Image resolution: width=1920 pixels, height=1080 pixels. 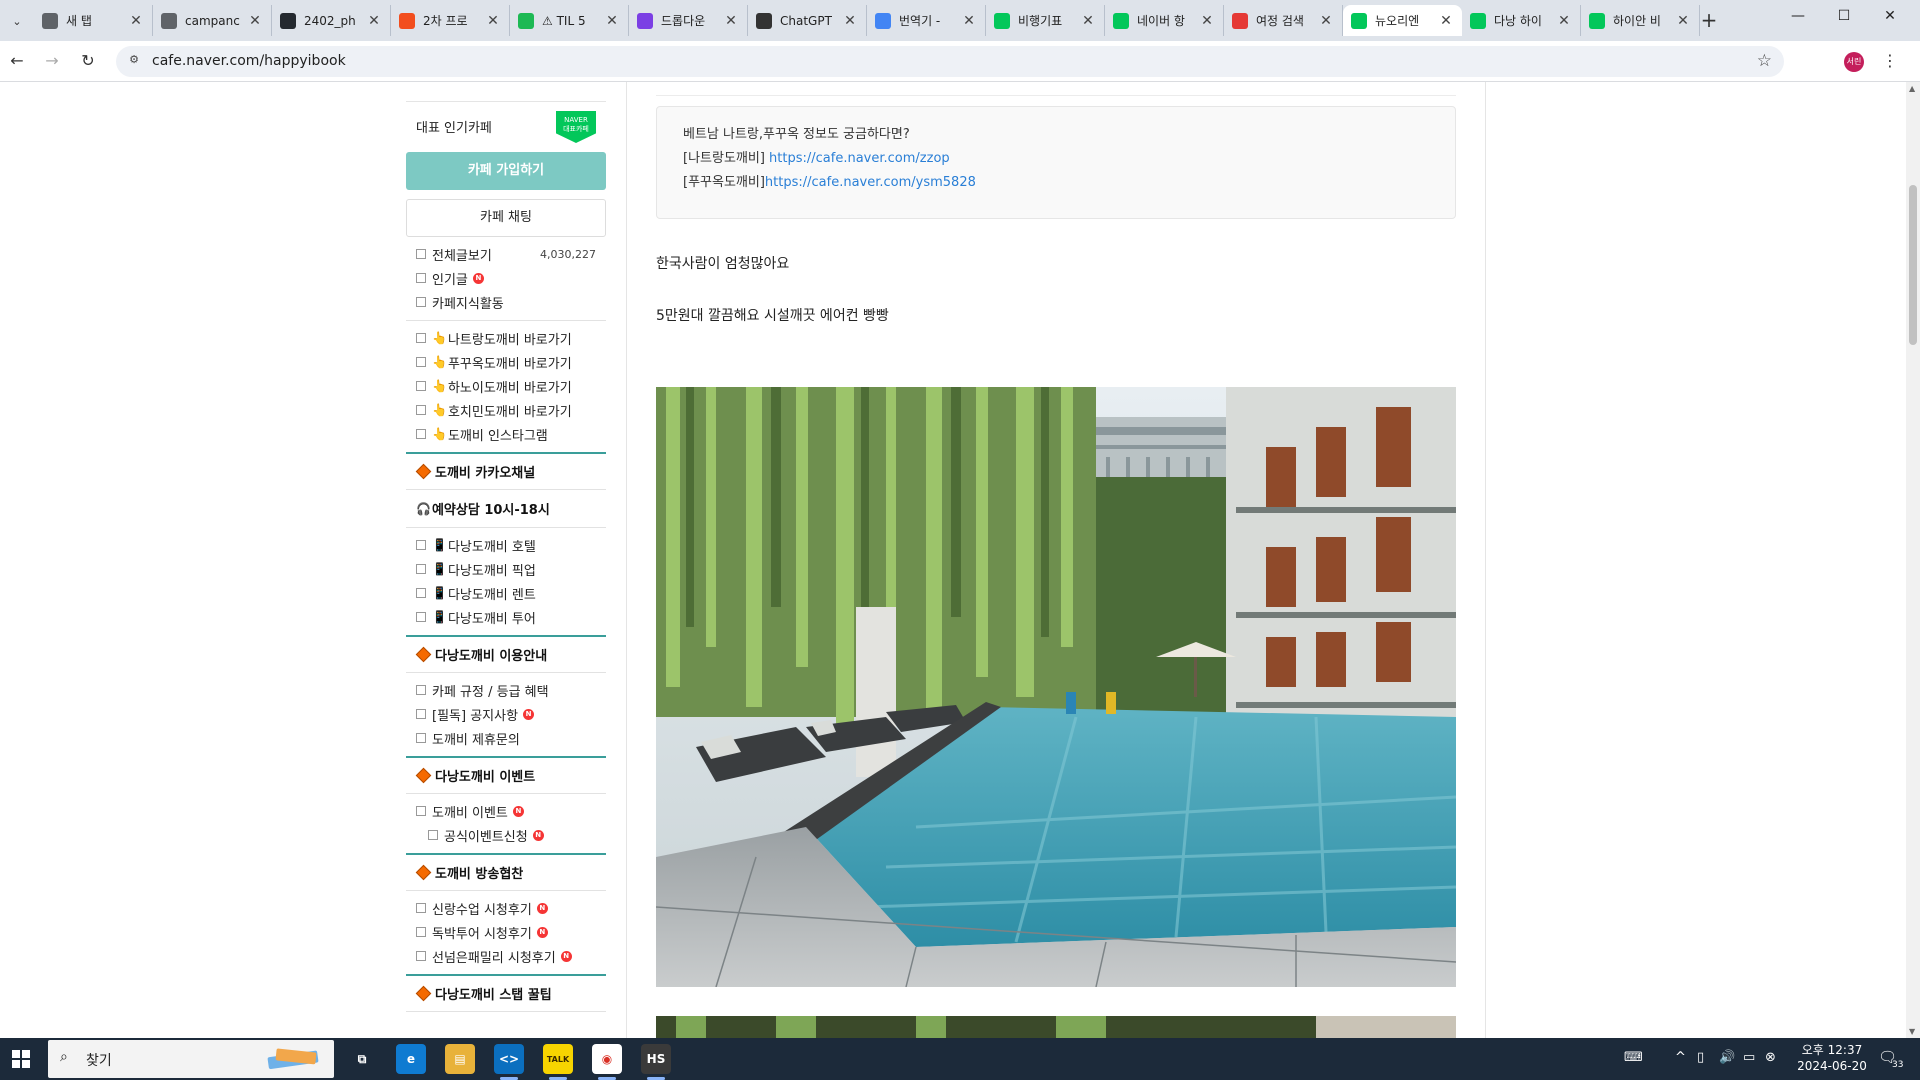 I want to click on browser-tab: 다낭 하이 ✕, so click(x=1521, y=20).